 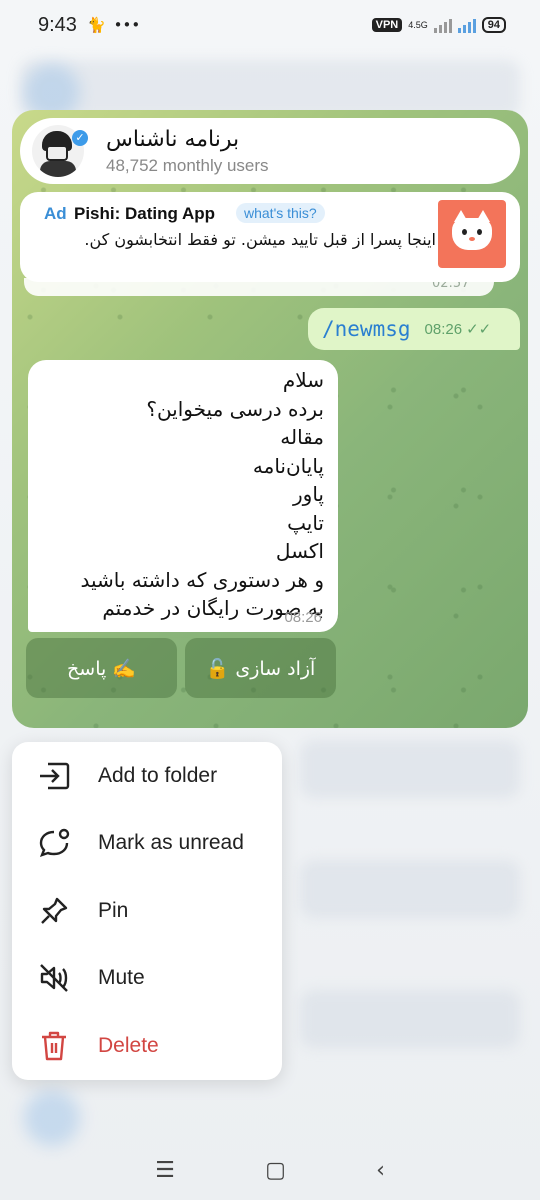 I want to click on reply-button: پاسخ ✍️, so click(x=101, y=668).